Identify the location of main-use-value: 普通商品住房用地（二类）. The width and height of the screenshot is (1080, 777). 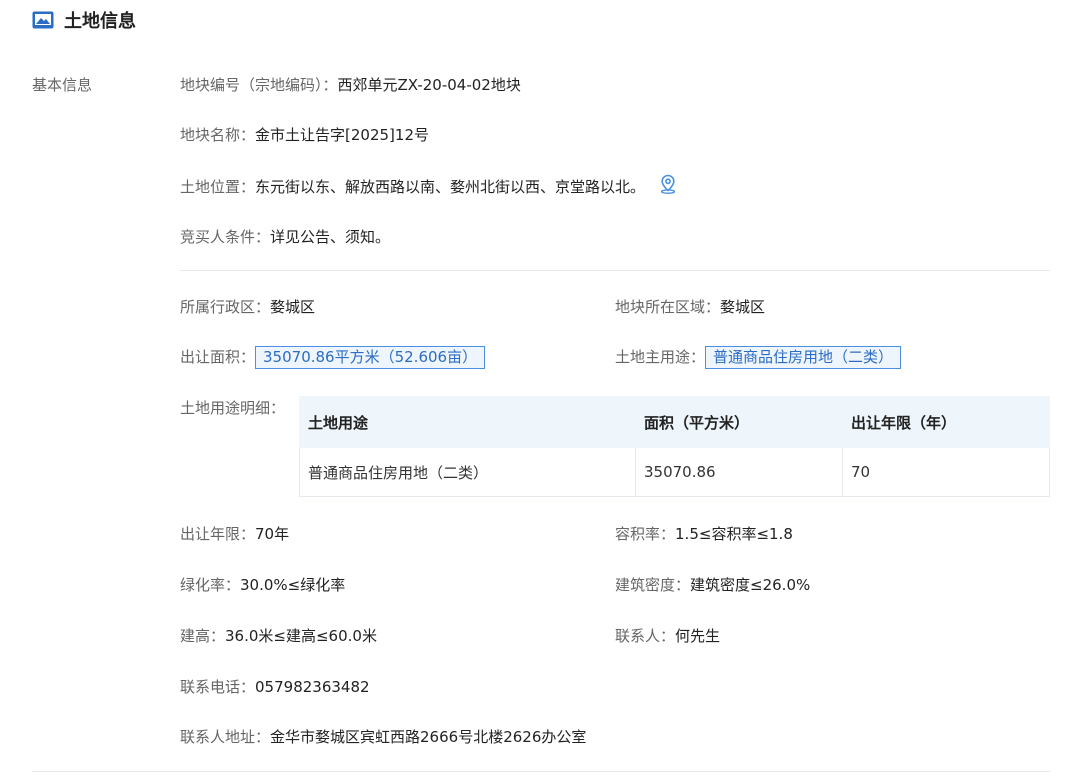
(803, 357).